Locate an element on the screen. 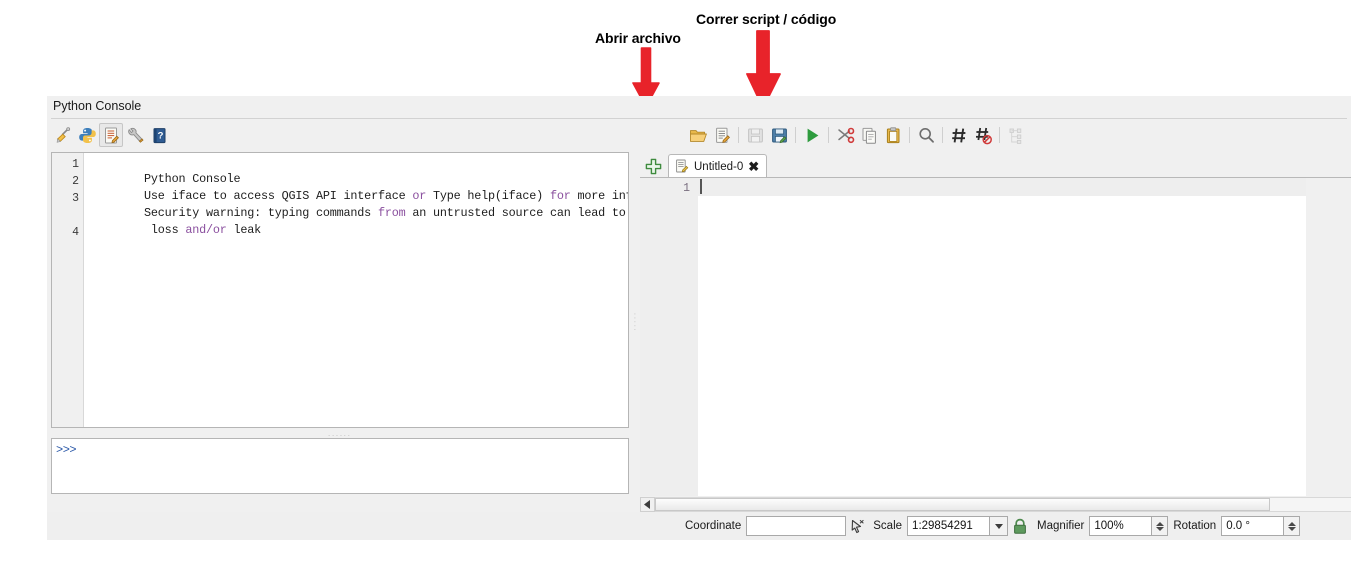 The width and height of the screenshot is (1351, 588). editor-gutter: 1 is located at coordinates (669, 337).